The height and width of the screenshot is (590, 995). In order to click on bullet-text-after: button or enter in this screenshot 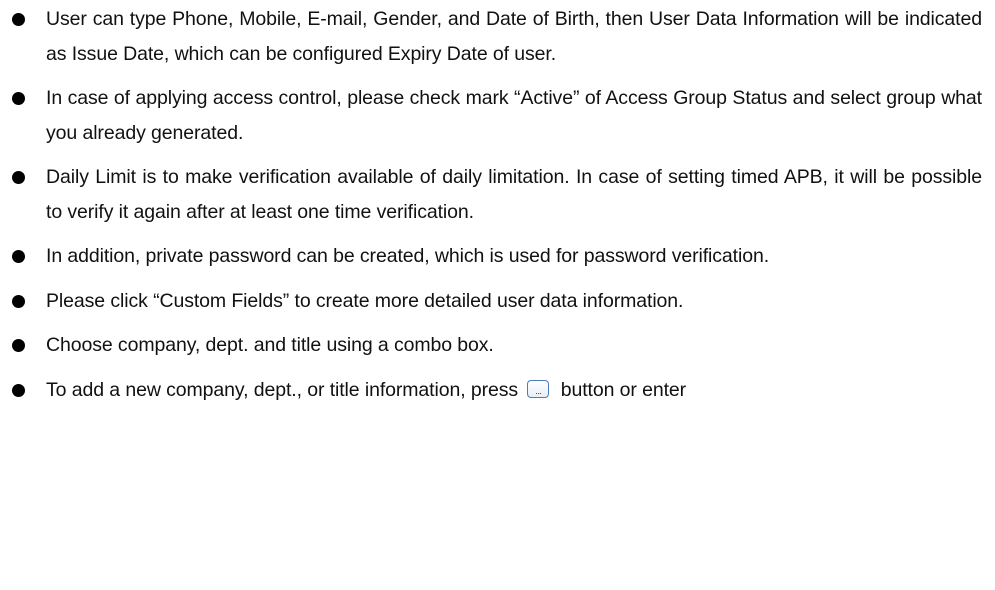, I will do `click(623, 389)`.